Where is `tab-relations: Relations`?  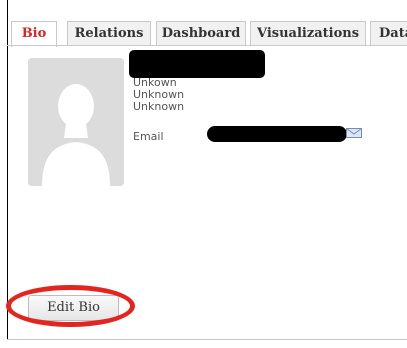 tab-relations: Relations is located at coordinates (109, 33).